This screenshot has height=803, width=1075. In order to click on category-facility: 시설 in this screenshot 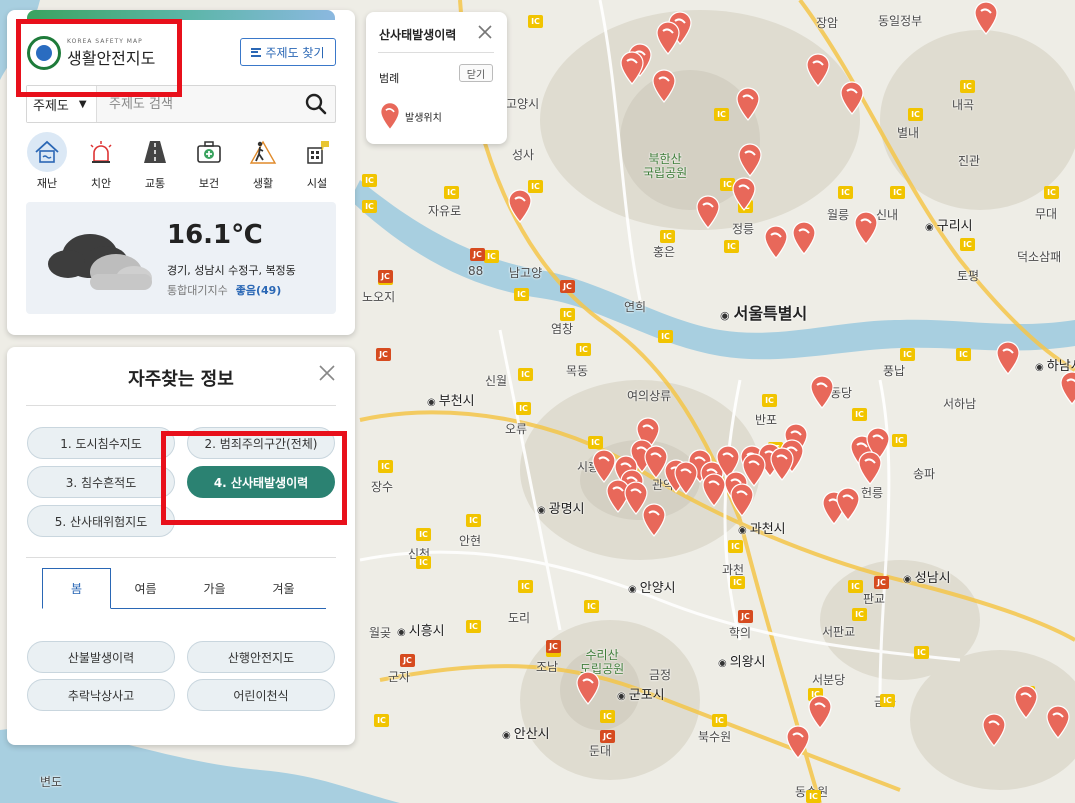, I will do `click(317, 161)`.